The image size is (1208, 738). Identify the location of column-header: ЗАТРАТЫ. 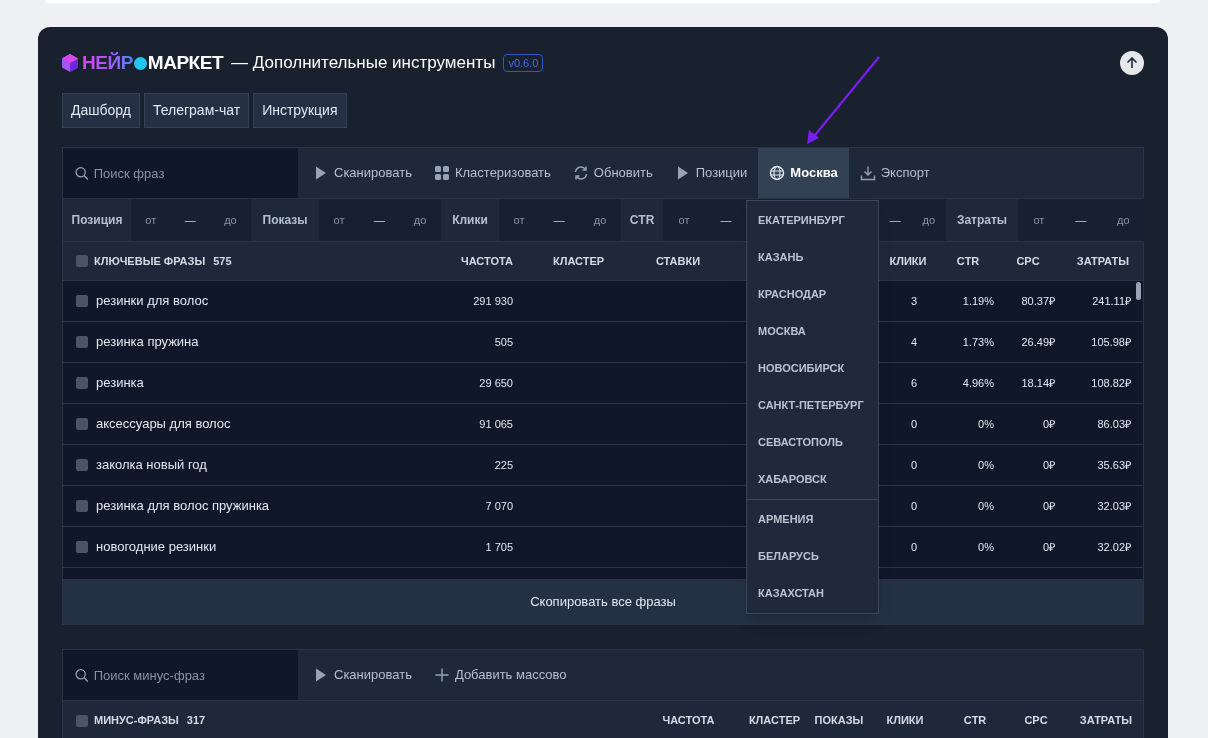
(1106, 720).